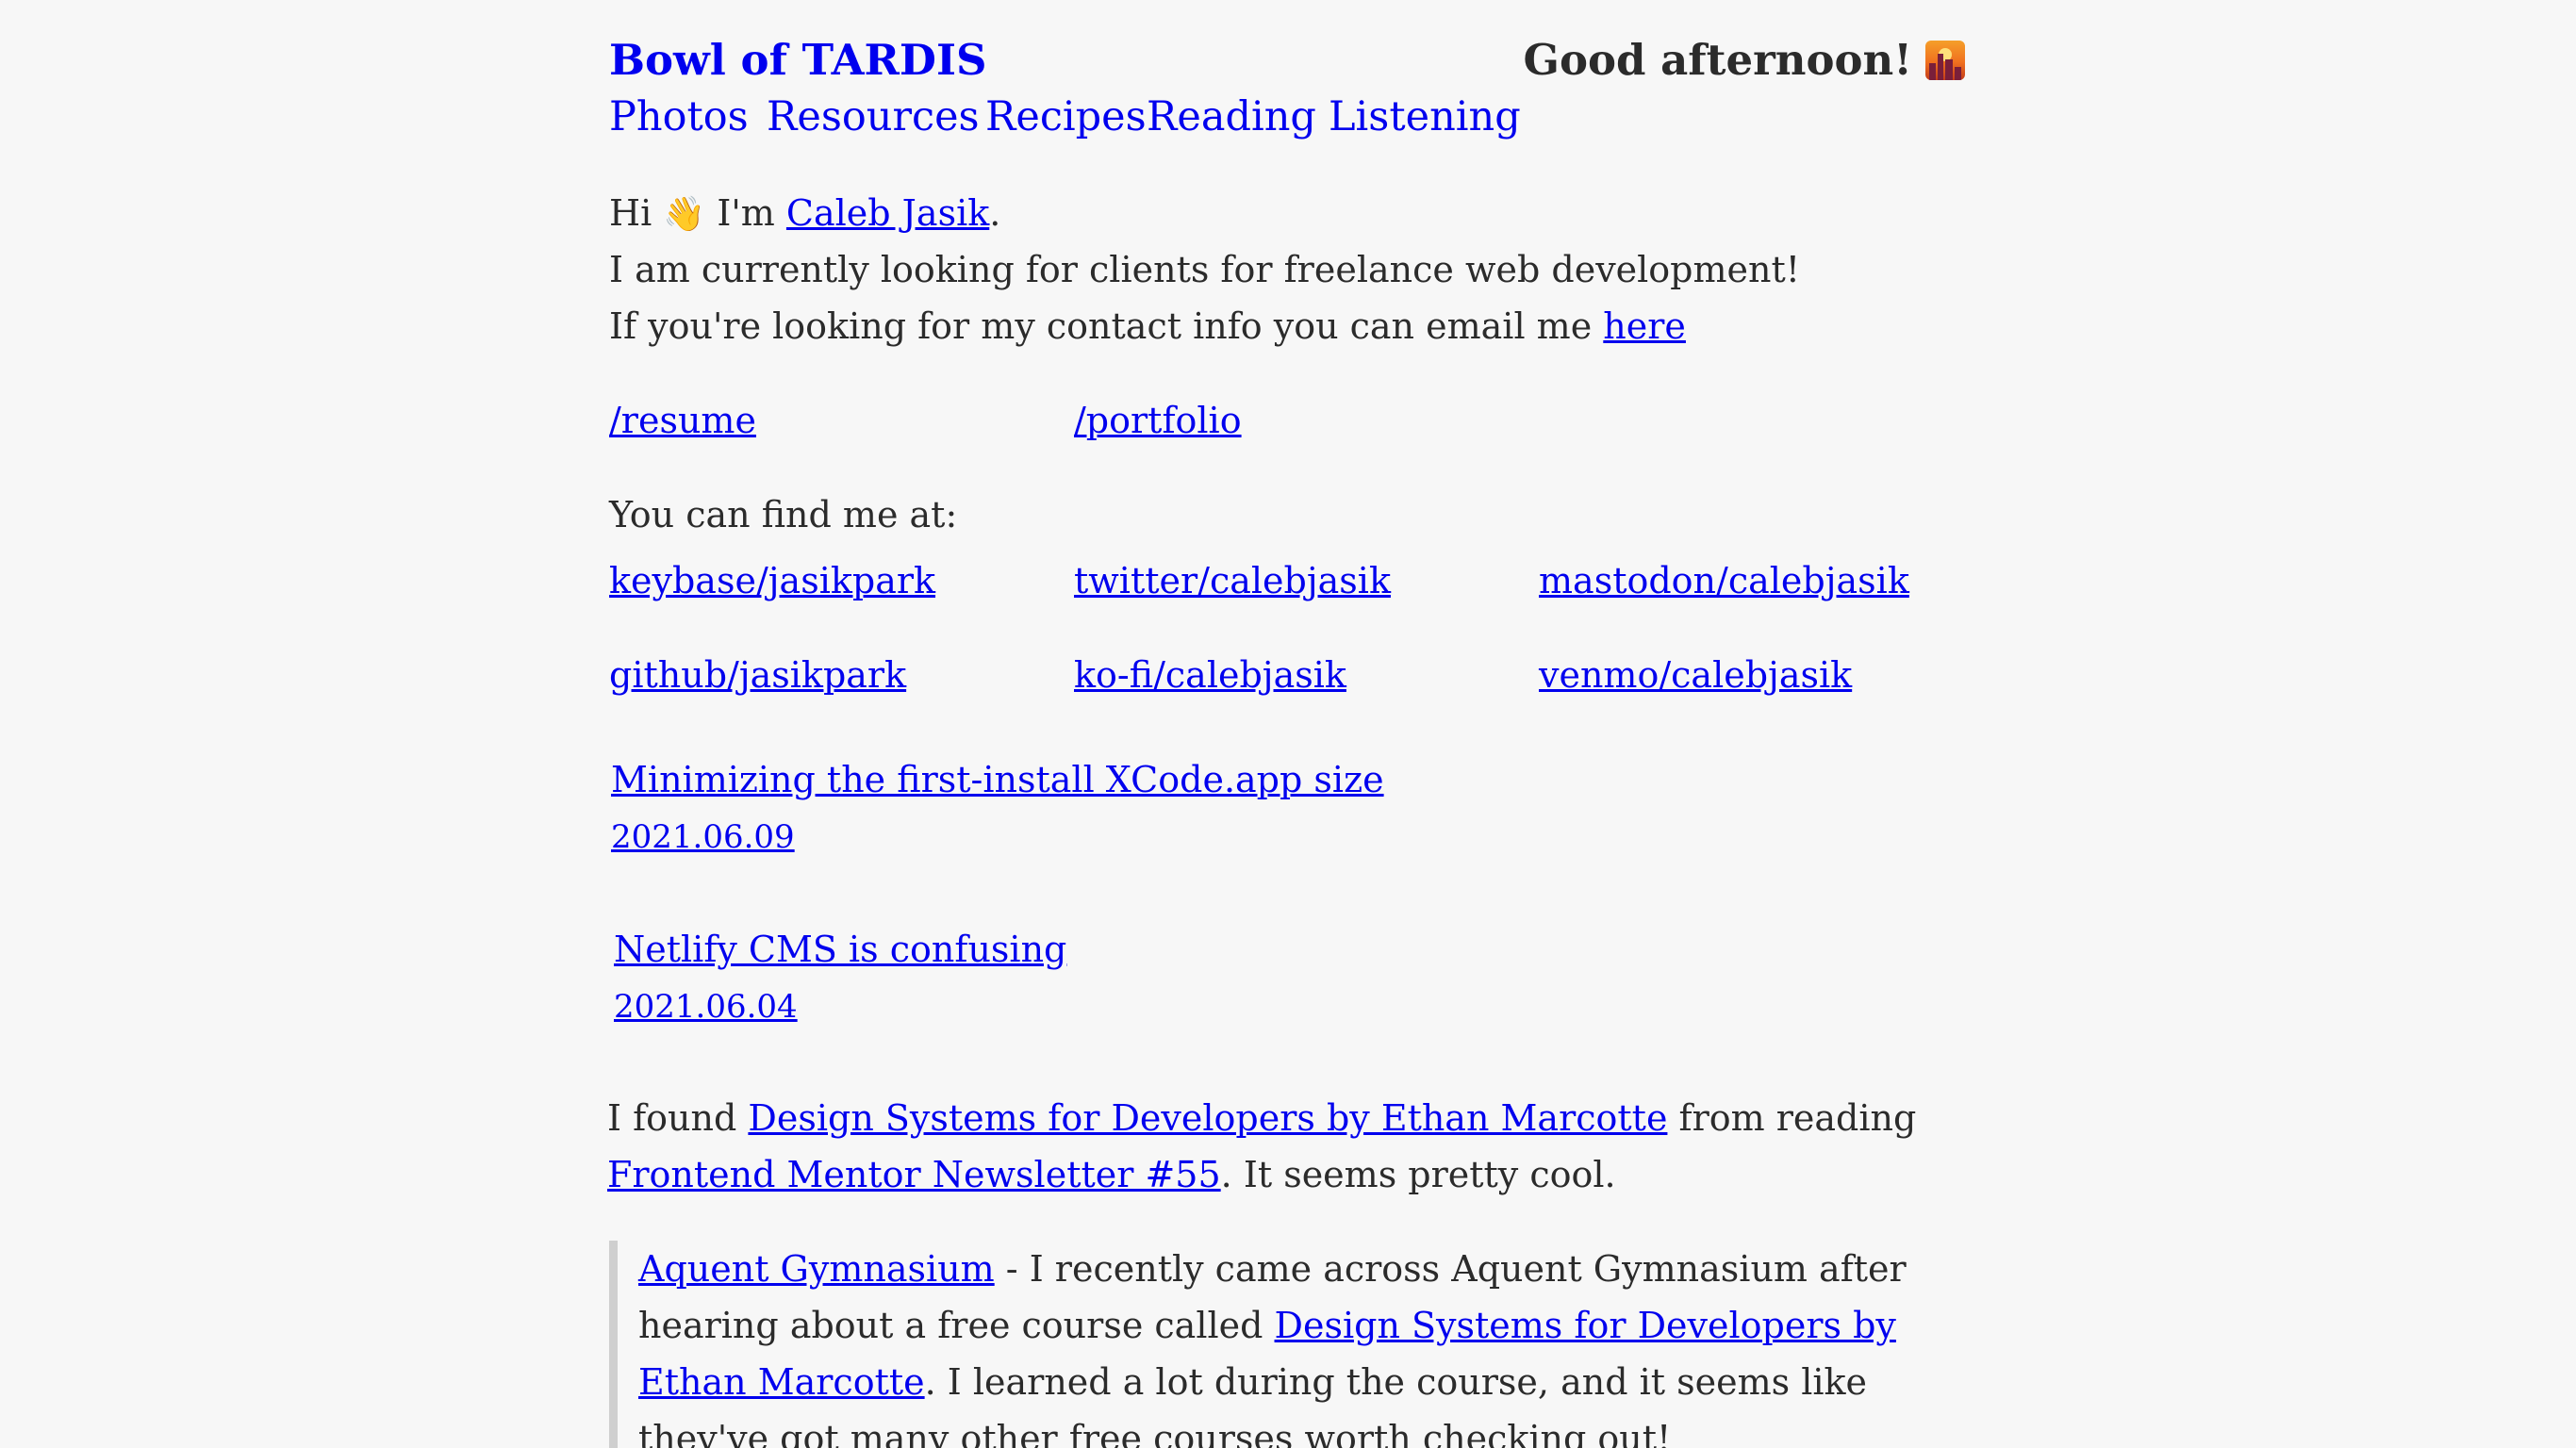 Image resolution: width=2576 pixels, height=1448 pixels. Describe the element at coordinates (1724, 580) in the screenshot. I see `social-link-mastodon: mastodon/calebjasik` at that location.